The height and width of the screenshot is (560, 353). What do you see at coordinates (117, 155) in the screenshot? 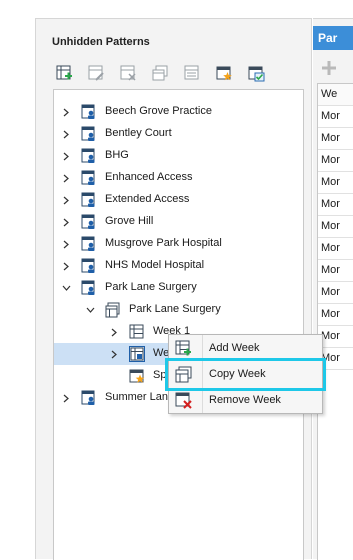
I see `tree-item-label: BHG` at bounding box center [117, 155].